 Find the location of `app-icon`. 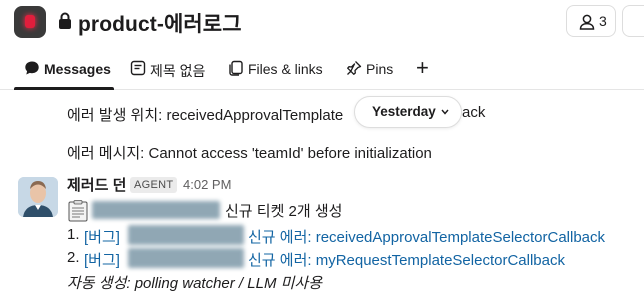

app-icon is located at coordinates (30, 22).